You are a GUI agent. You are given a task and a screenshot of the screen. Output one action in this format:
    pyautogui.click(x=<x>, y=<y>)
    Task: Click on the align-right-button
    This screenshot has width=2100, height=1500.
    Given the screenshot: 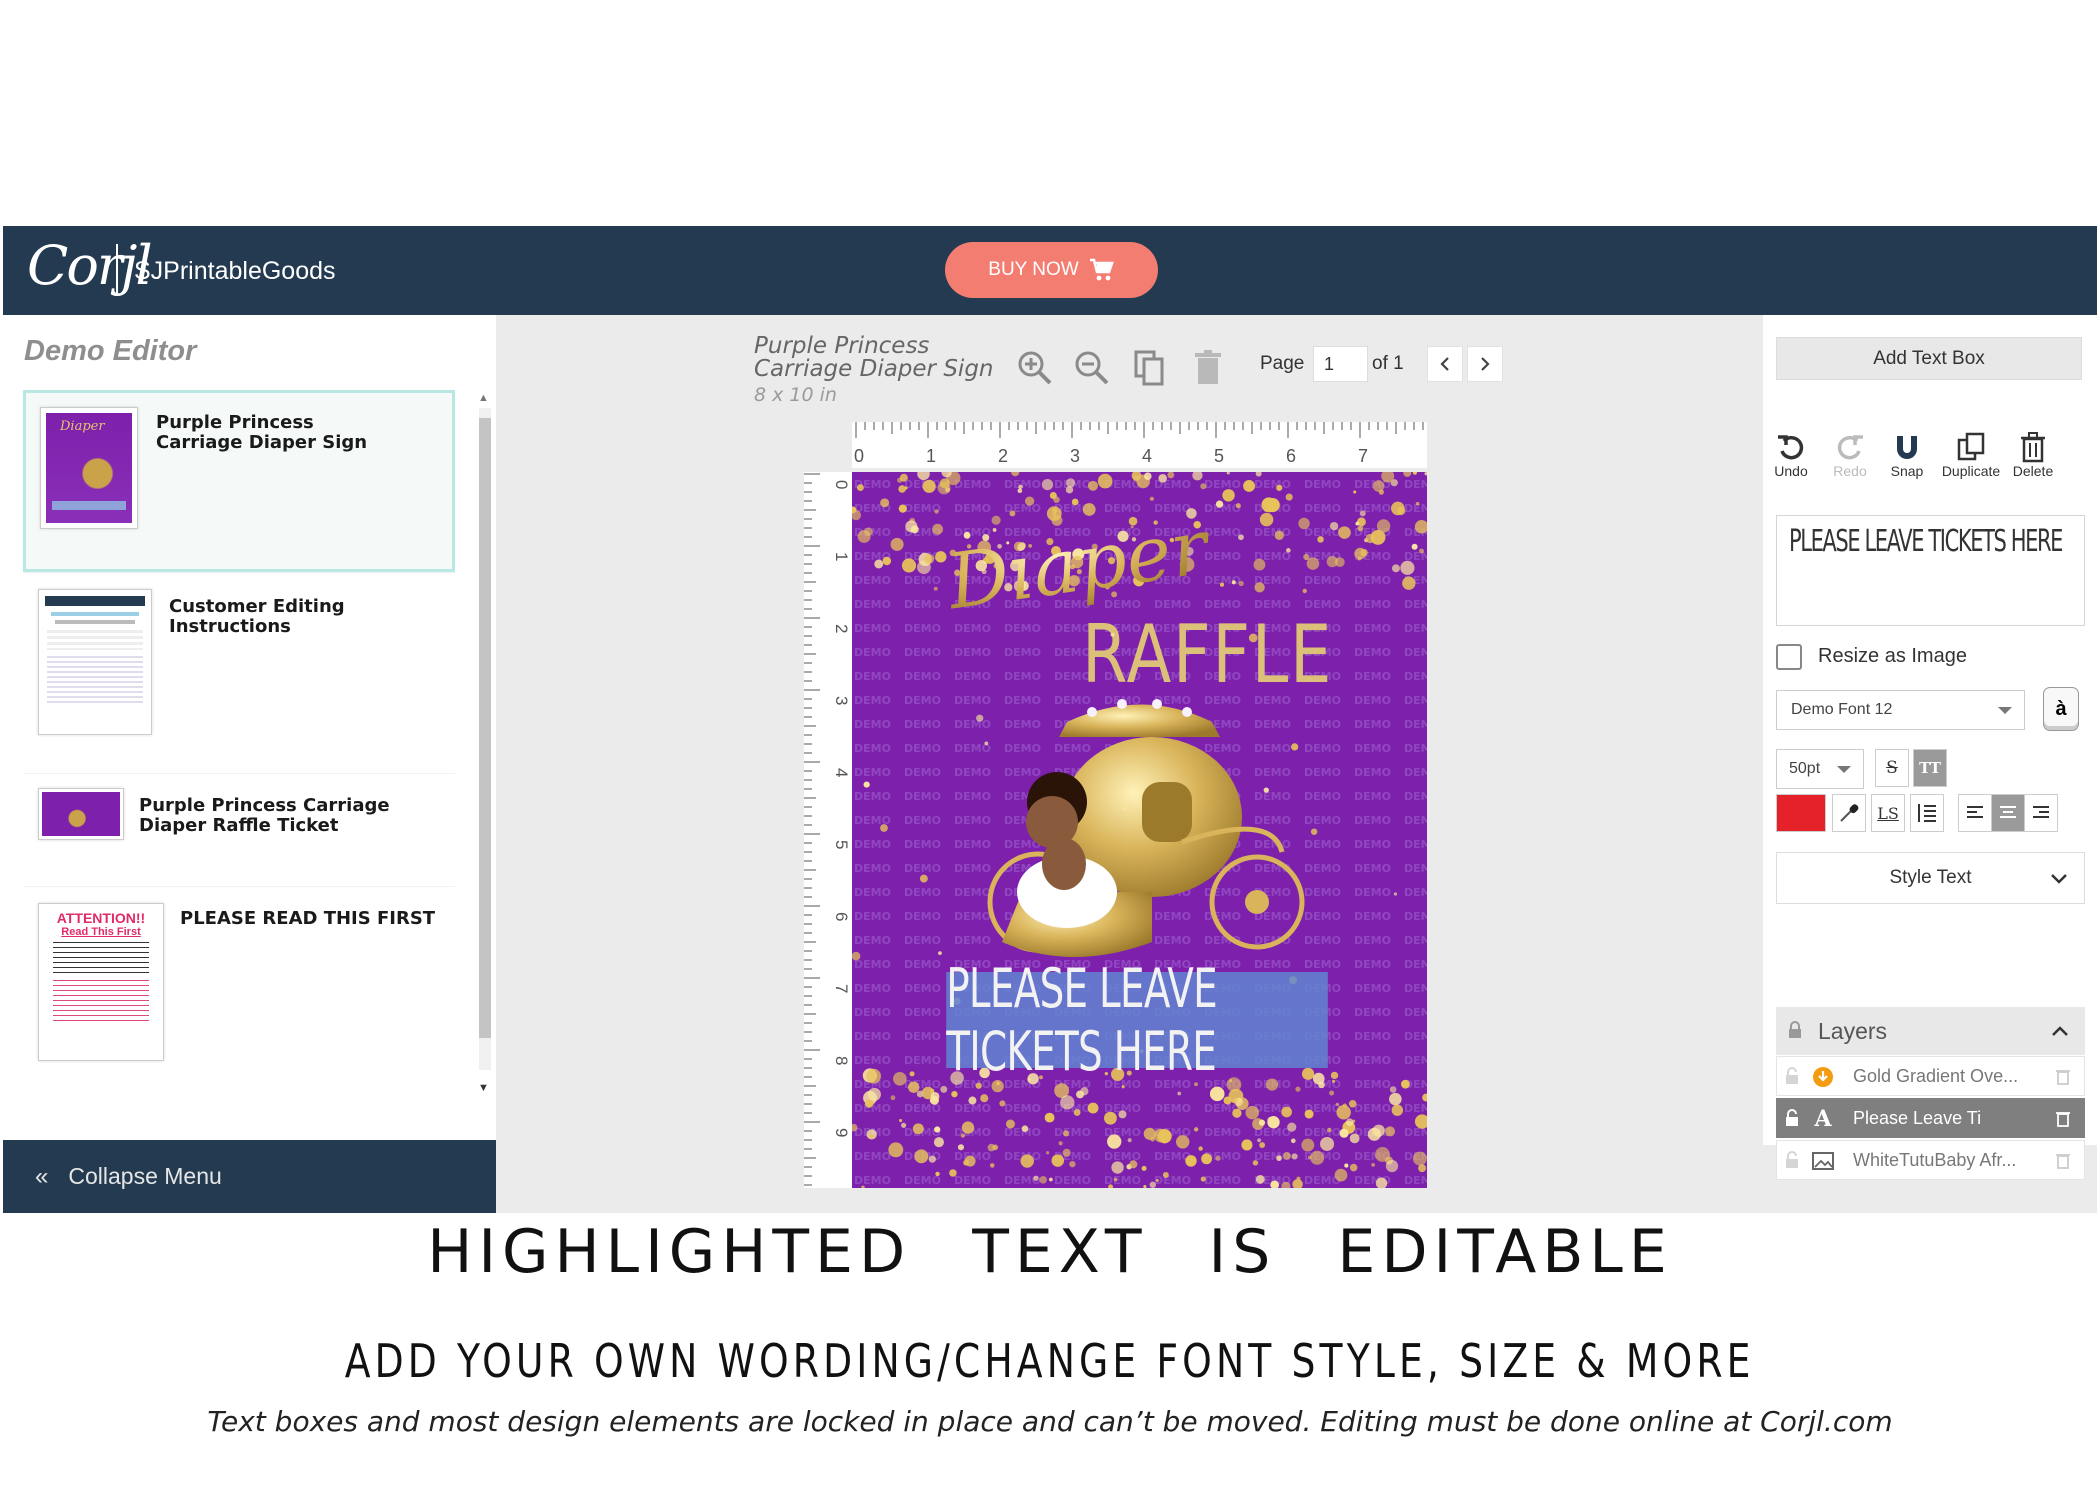 What is the action you would take?
    pyautogui.click(x=2041, y=813)
    